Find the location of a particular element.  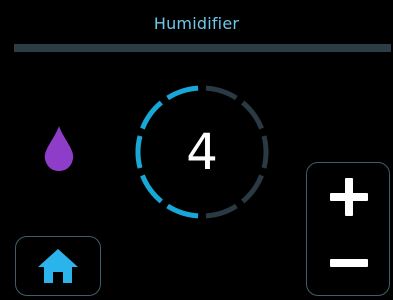

increase-button is located at coordinates (349, 196).